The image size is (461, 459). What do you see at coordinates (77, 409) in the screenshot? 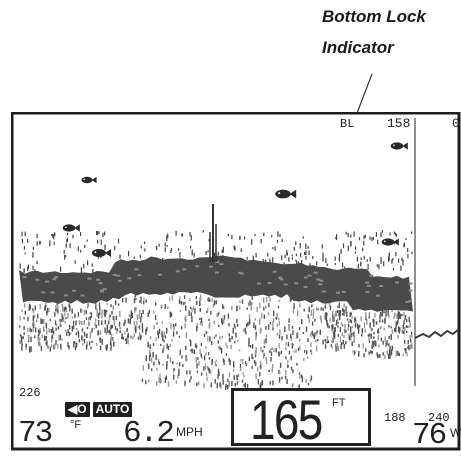
I see `zoom-chip: ◀O` at bounding box center [77, 409].